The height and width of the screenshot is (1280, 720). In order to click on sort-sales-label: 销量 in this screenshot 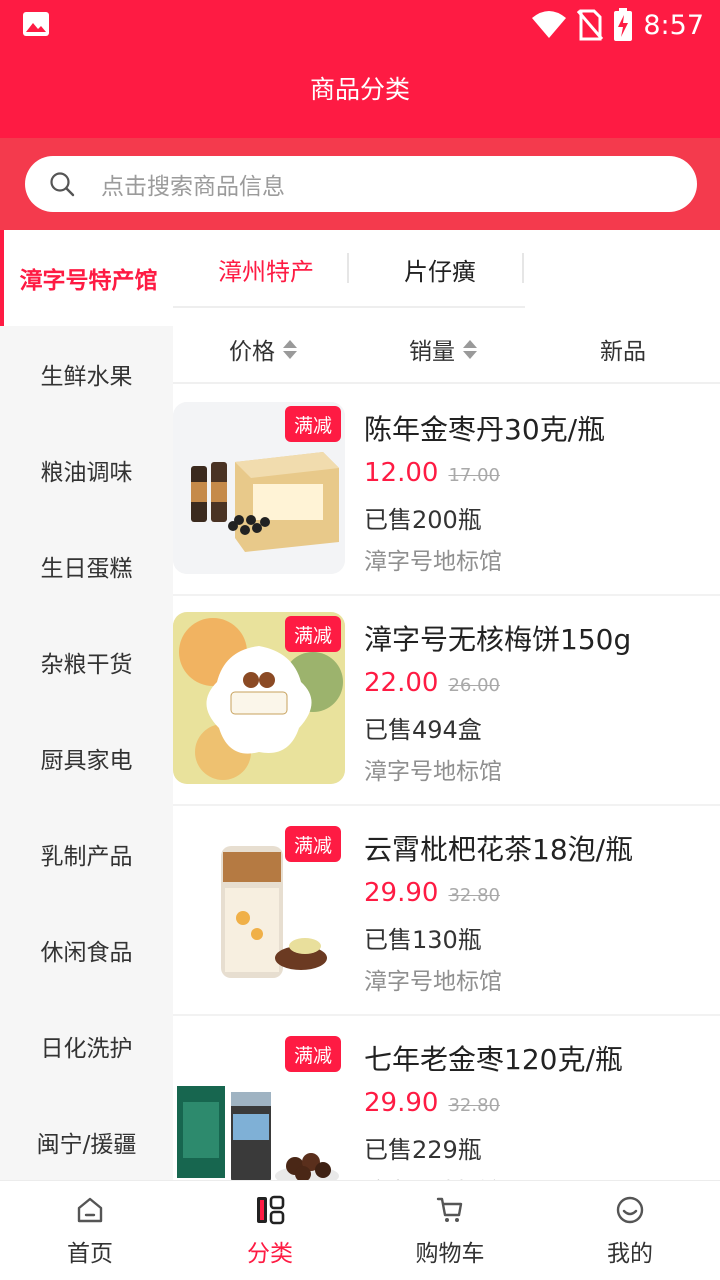, I will do `click(432, 352)`.